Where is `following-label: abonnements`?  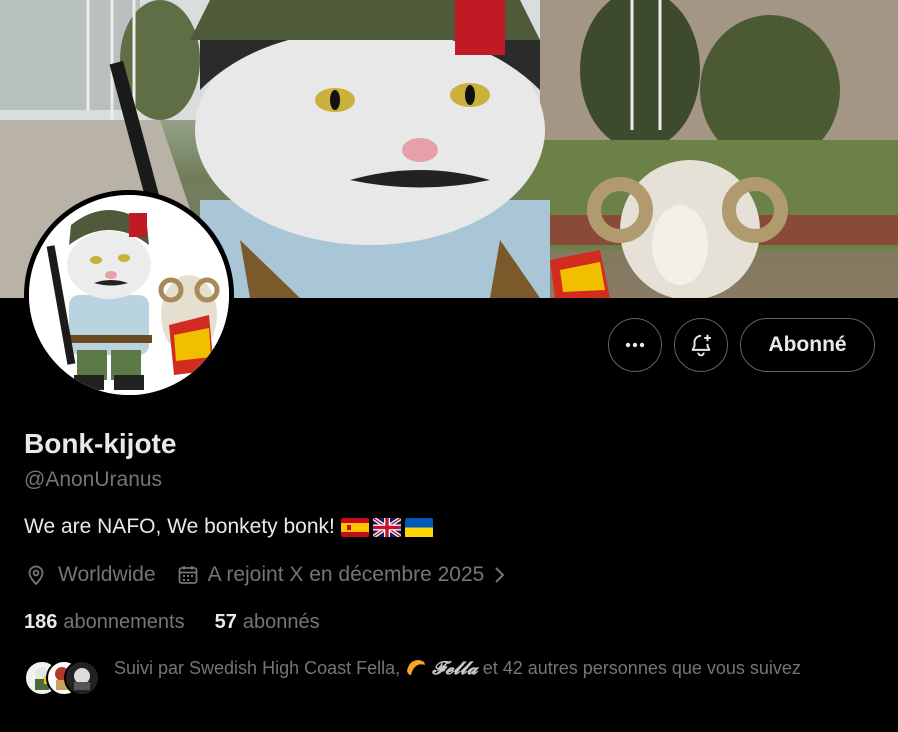
following-label: abonnements is located at coordinates (124, 622).